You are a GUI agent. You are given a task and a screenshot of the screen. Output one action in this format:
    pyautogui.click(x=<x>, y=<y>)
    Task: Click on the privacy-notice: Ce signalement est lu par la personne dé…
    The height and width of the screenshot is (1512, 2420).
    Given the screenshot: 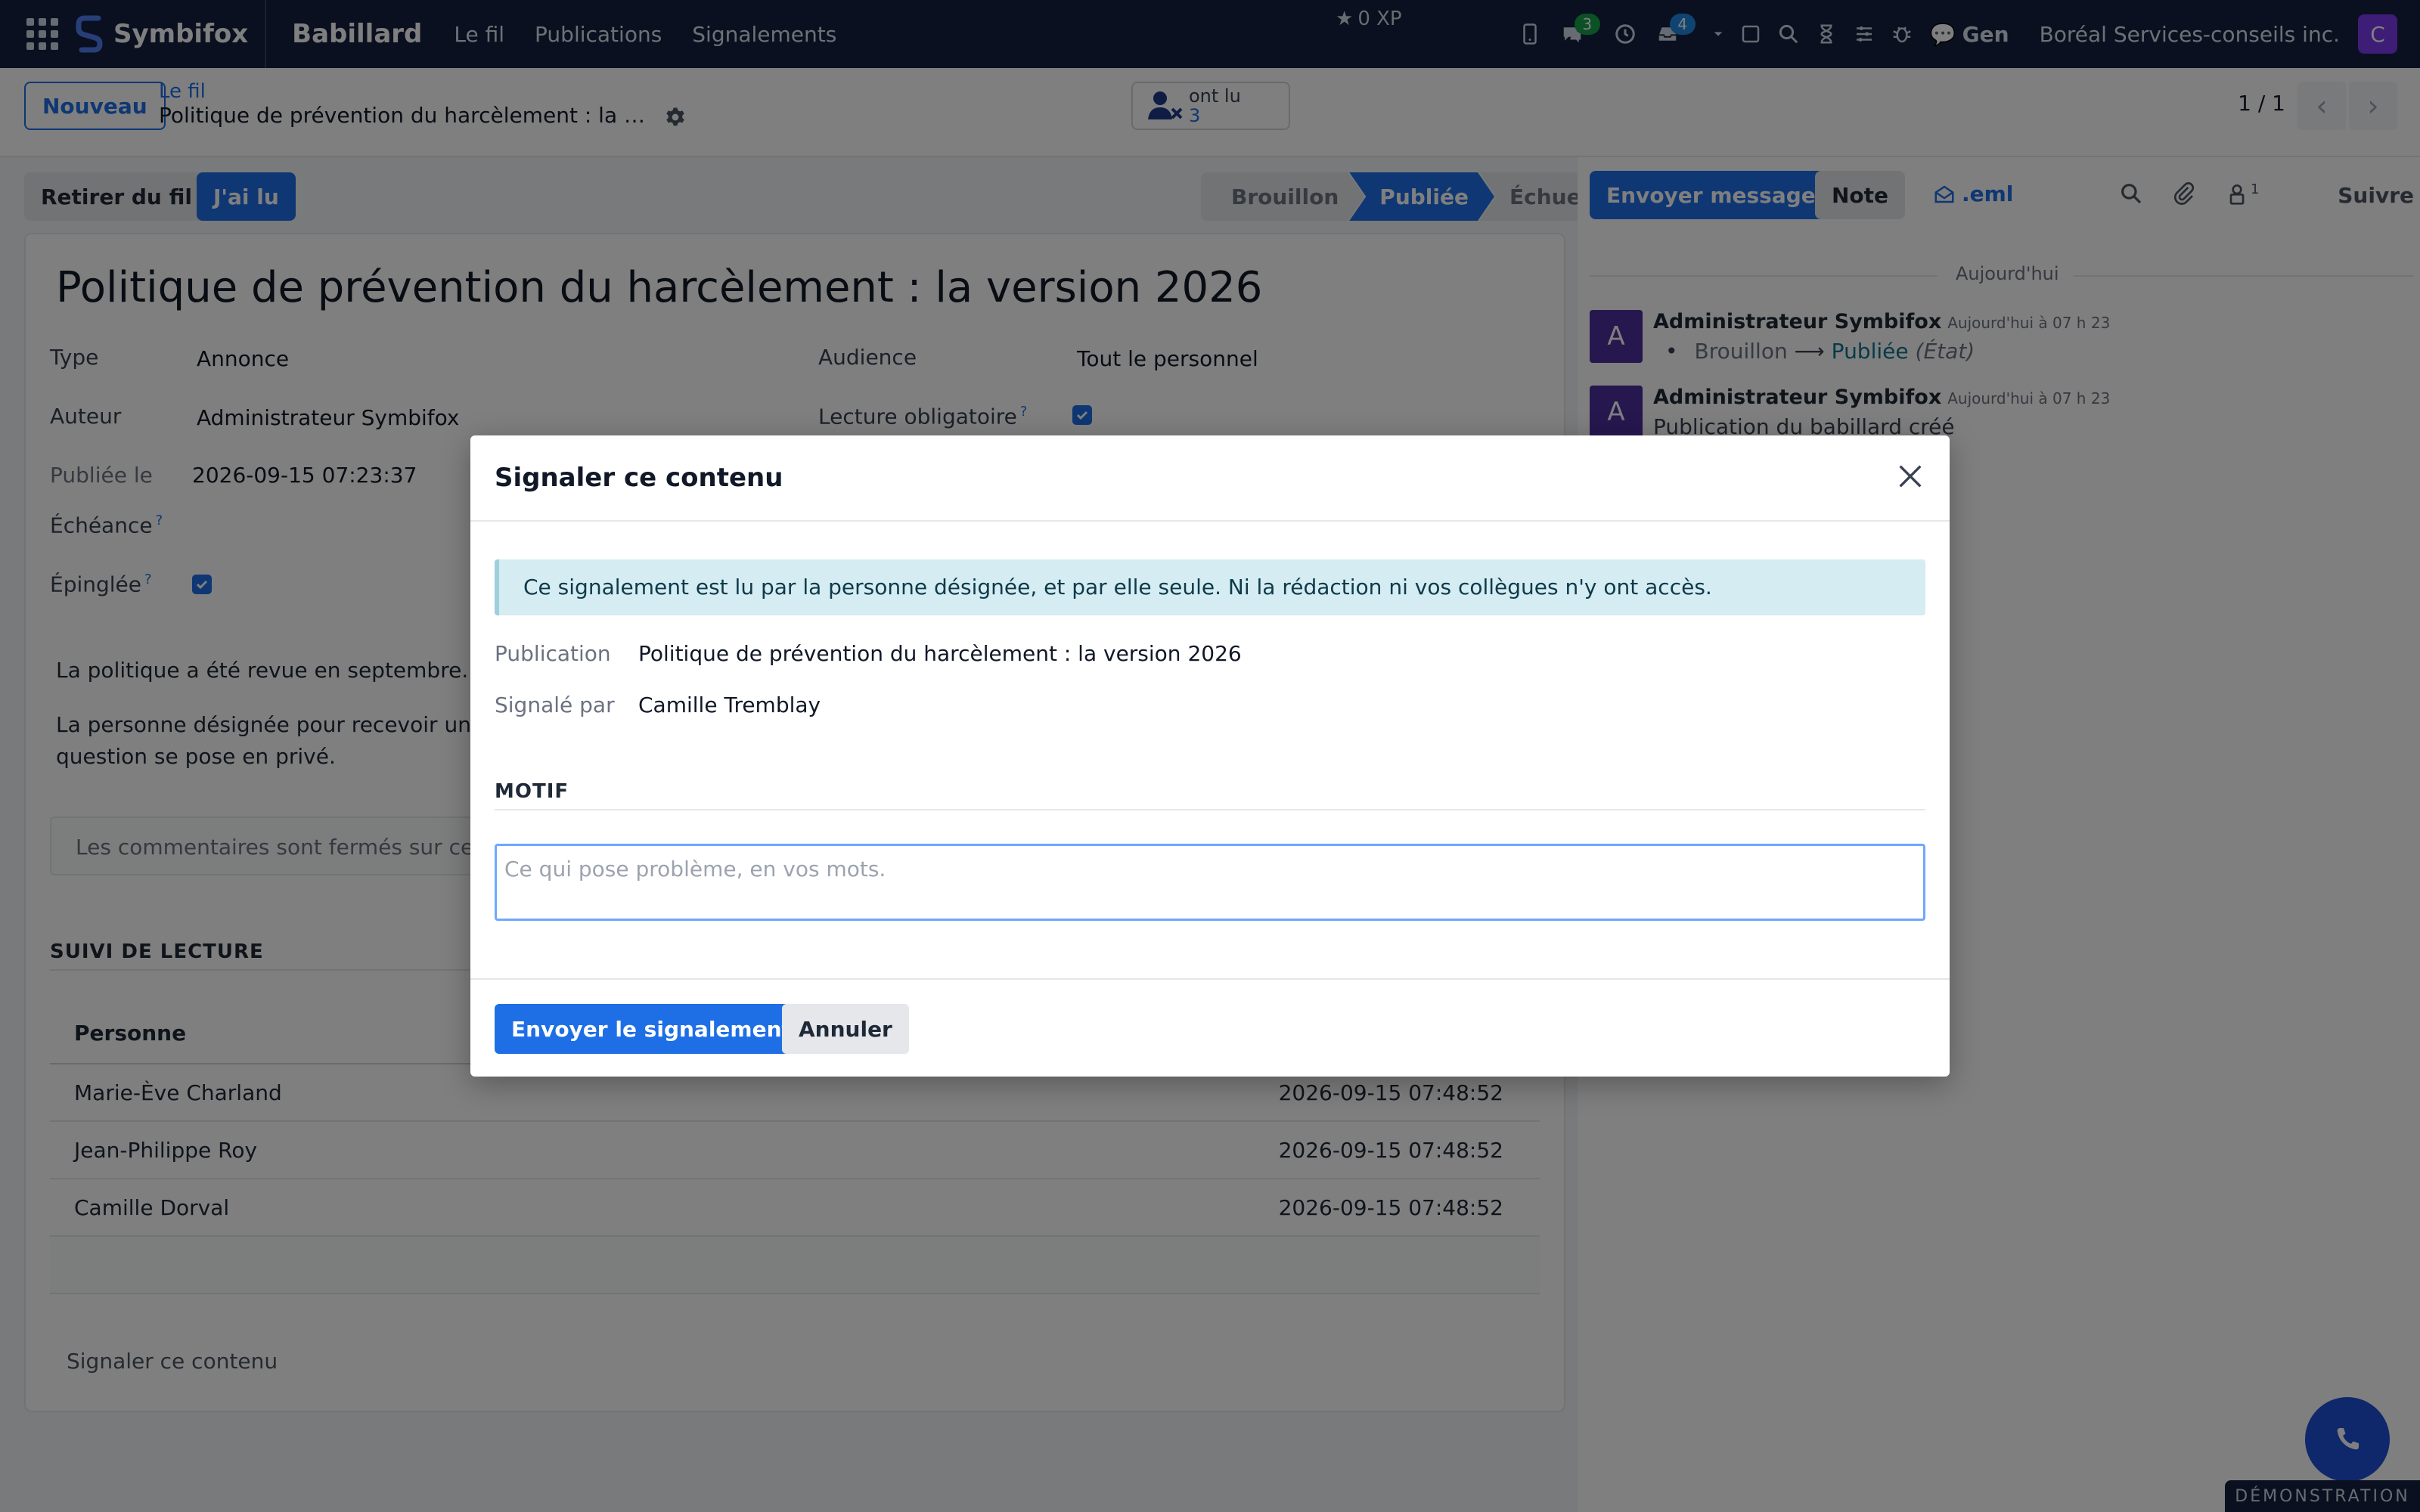 What is the action you would take?
    pyautogui.click(x=1210, y=587)
    